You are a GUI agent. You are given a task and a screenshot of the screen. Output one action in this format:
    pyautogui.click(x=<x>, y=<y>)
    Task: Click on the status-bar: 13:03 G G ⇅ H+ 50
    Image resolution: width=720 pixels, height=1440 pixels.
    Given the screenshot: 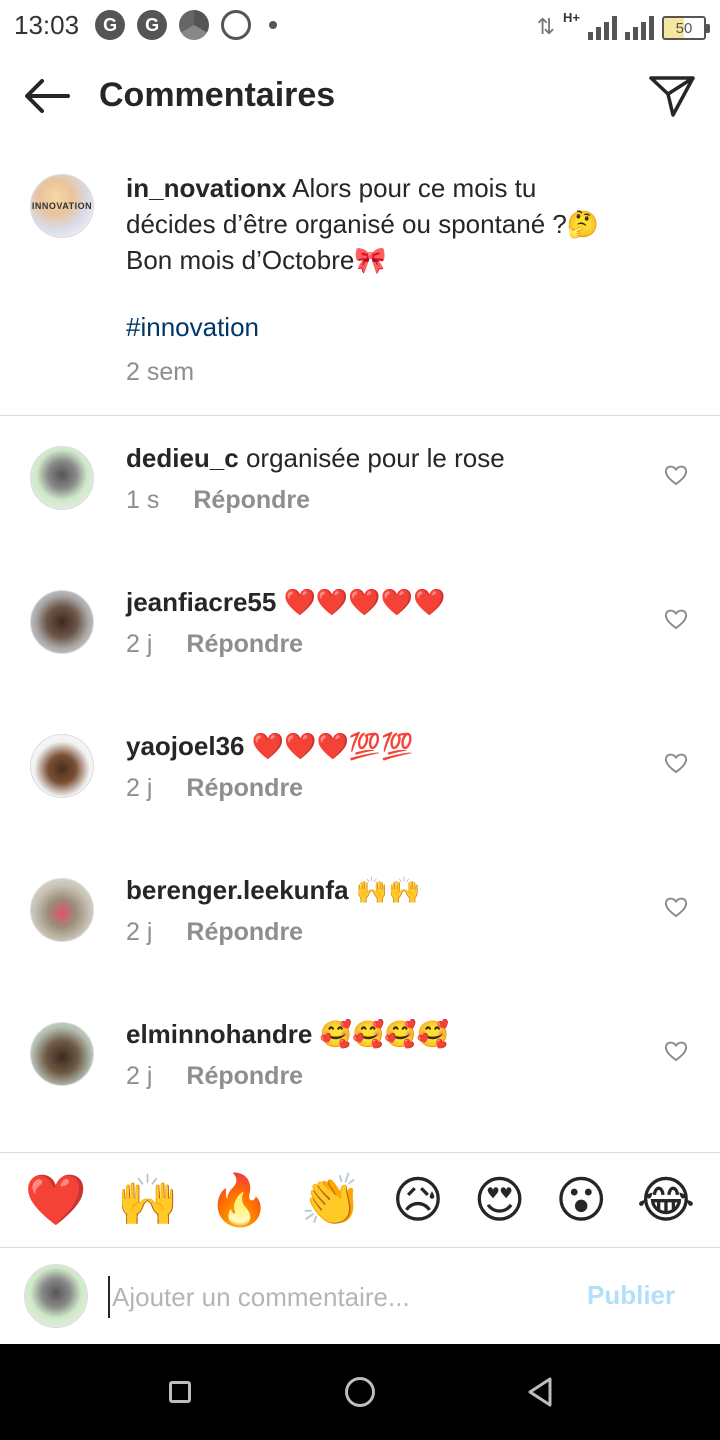 What is the action you would take?
    pyautogui.click(x=360, y=25)
    